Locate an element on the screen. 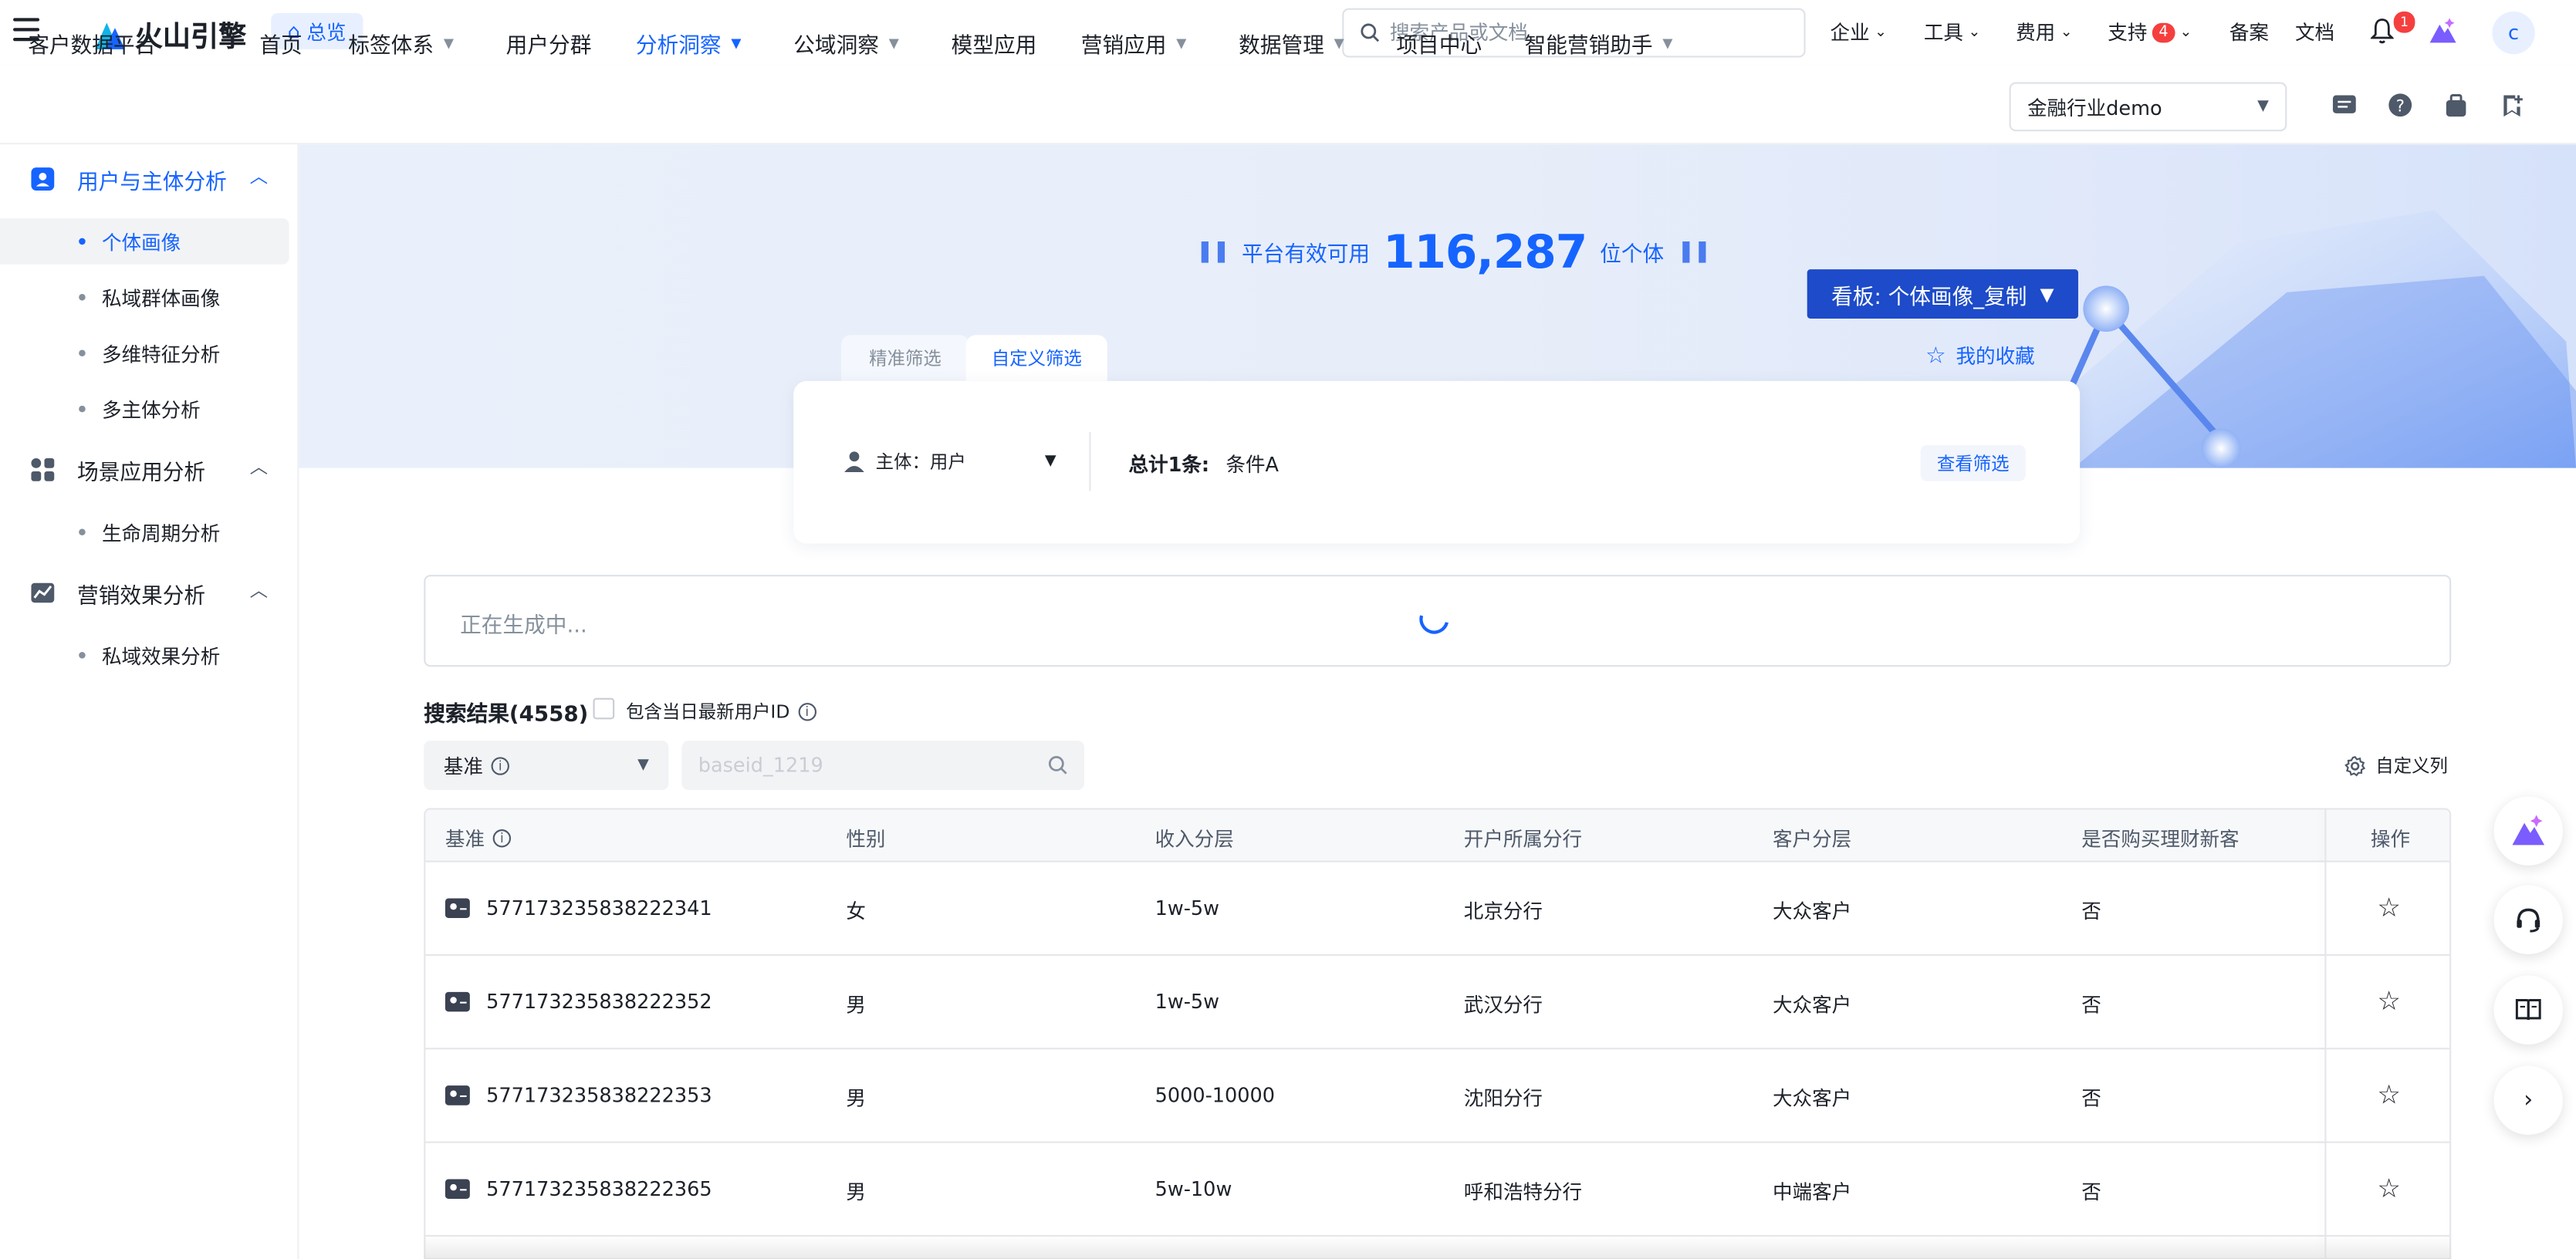 The width and height of the screenshot is (2576, 1259). nav-smart-marketing: 智能营销助手 ▼ is located at coordinates (1599, 44).